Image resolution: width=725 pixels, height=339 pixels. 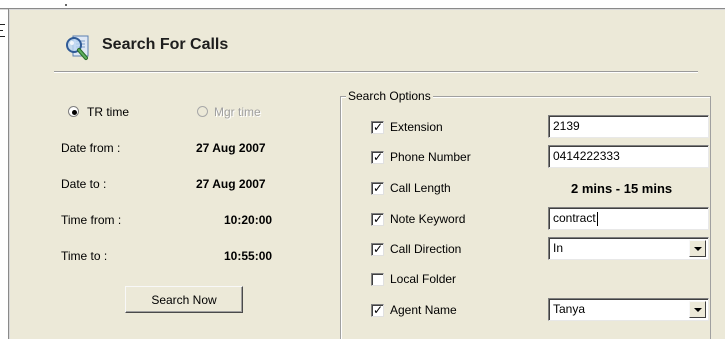 What do you see at coordinates (237, 112) in the screenshot?
I see `mgr-time-label: Mgr time` at bounding box center [237, 112].